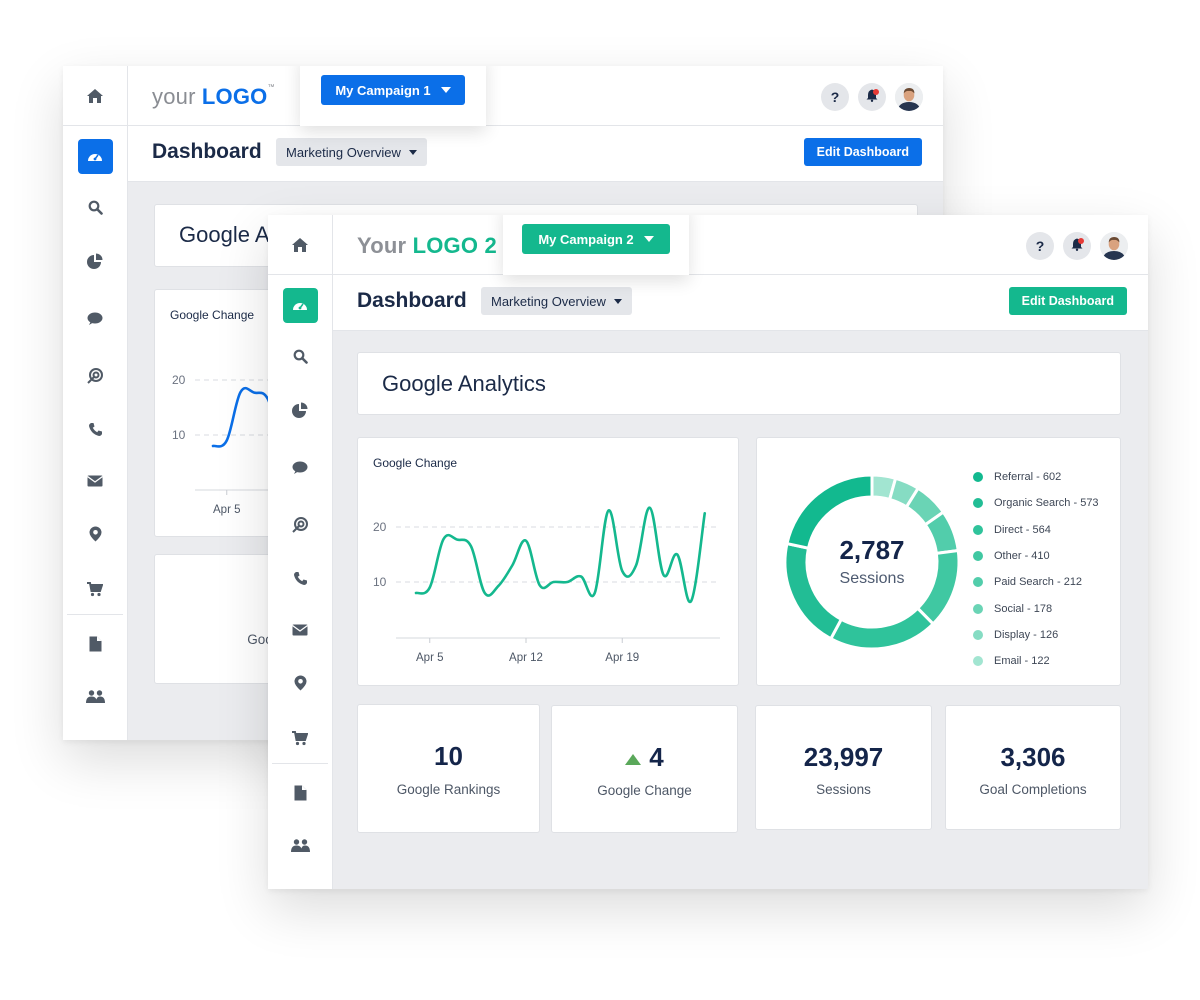 This screenshot has width=1200, height=1000. I want to click on users-icon, so click(300, 845).